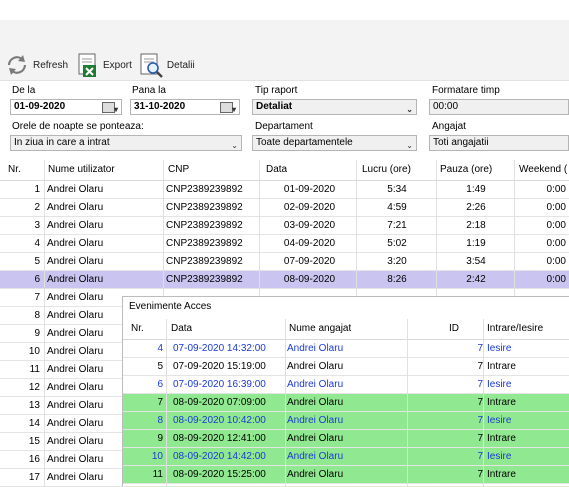 The image size is (569, 487). I want to click on details-button: Detalii, so click(166, 65).